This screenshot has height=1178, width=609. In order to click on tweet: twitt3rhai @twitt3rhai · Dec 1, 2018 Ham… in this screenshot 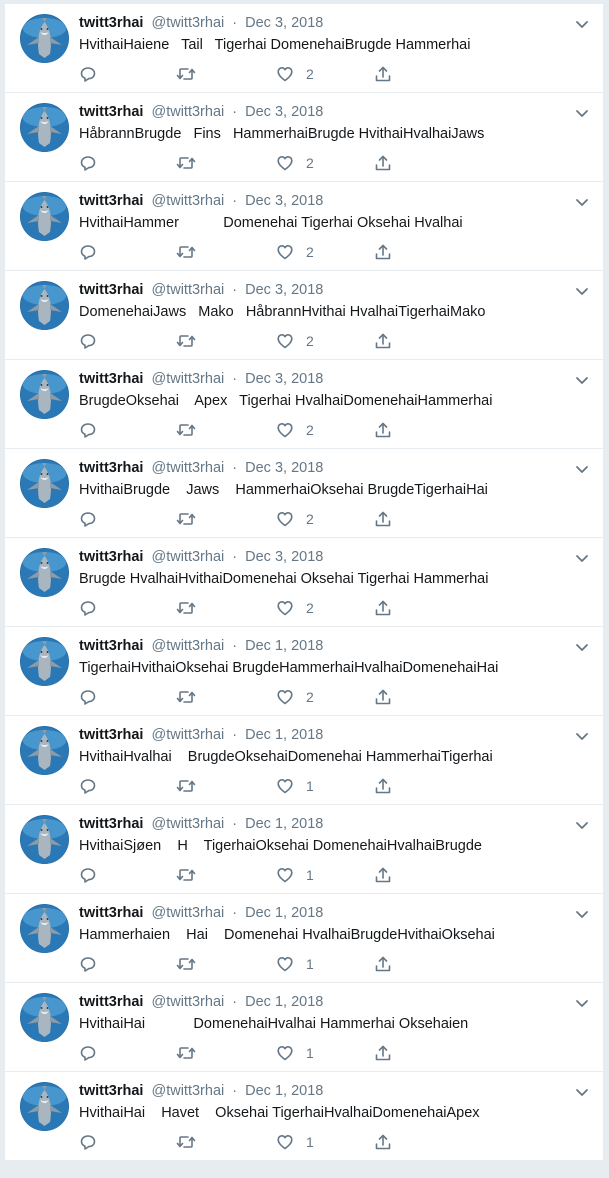, I will do `click(304, 938)`.